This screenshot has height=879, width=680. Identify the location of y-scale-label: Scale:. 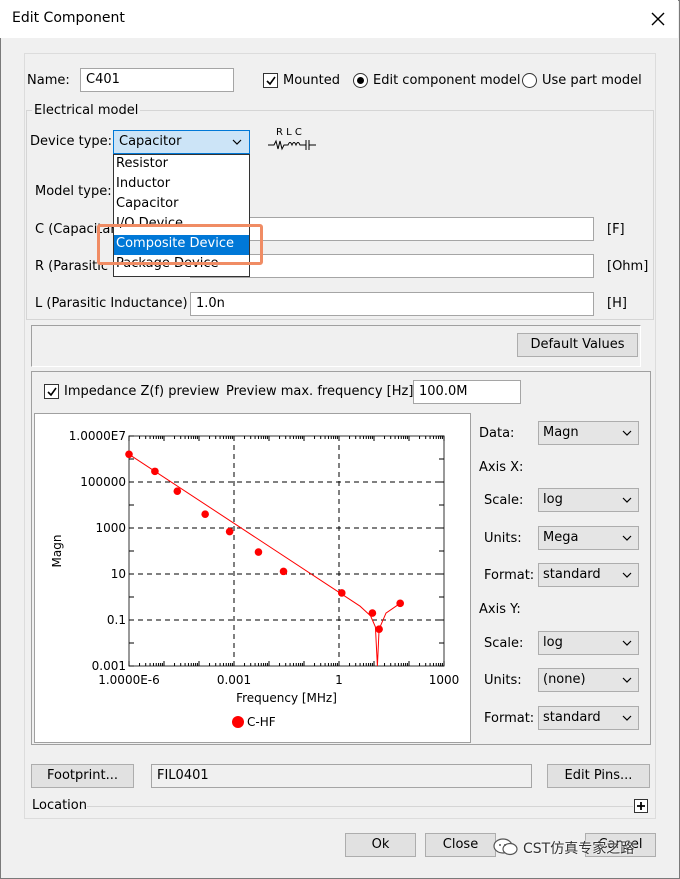
(504, 643).